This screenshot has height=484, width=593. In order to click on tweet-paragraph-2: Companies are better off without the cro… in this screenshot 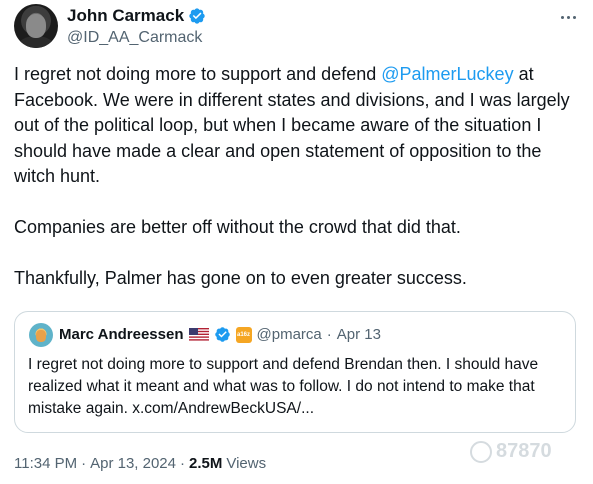, I will do `click(237, 227)`.